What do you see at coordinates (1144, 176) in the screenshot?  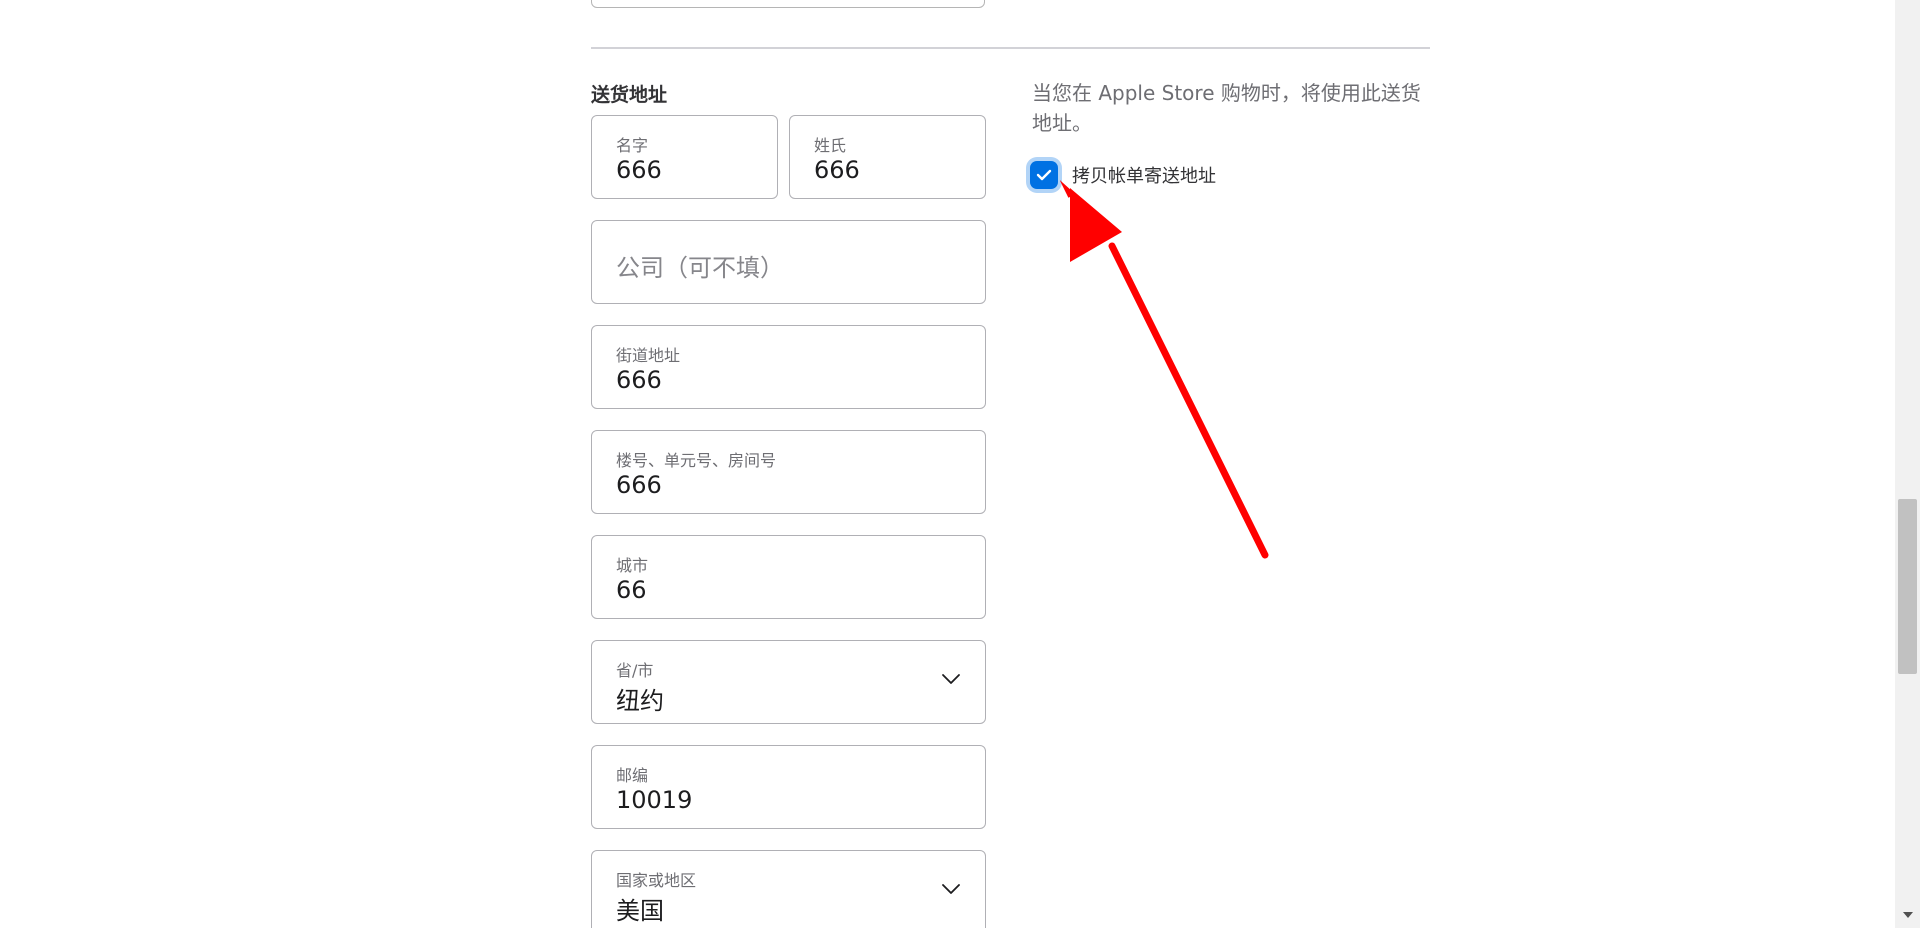 I see `copy-billing-label: 拷贝帐单寄送地址` at bounding box center [1144, 176].